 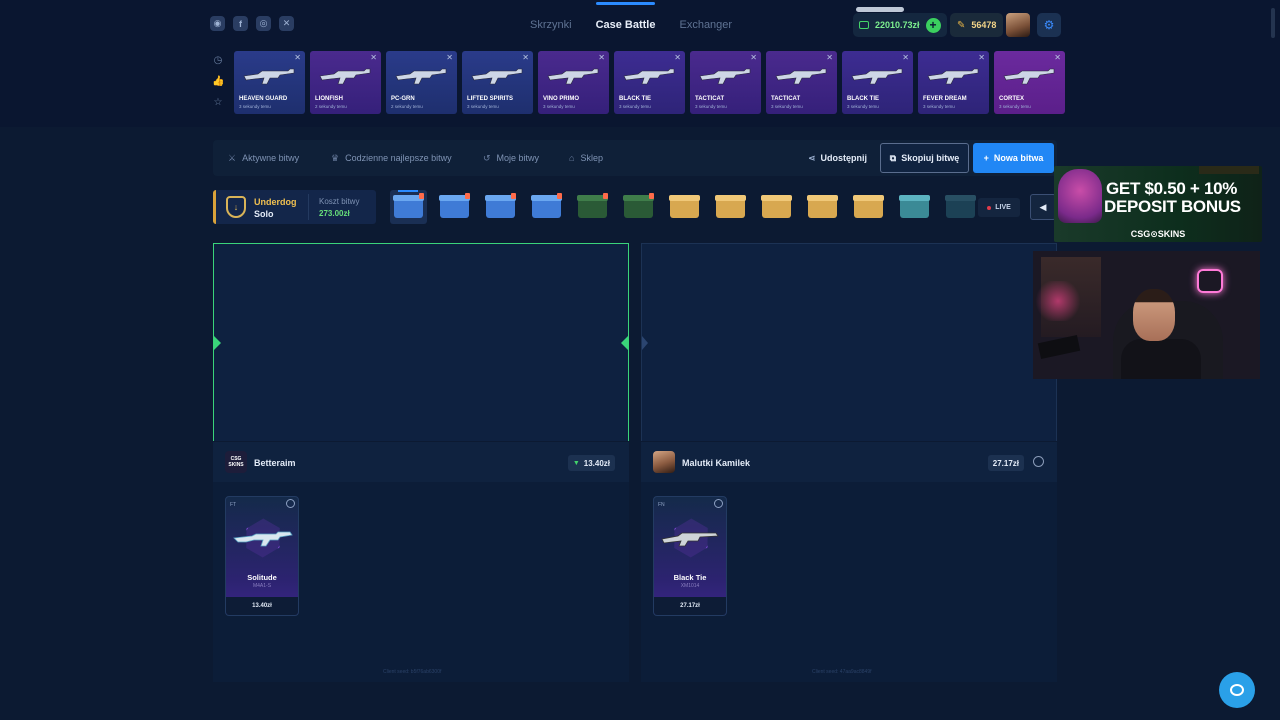 What do you see at coordinates (217, 23) in the screenshot?
I see `discord-icon: ◉` at bounding box center [217, 23].